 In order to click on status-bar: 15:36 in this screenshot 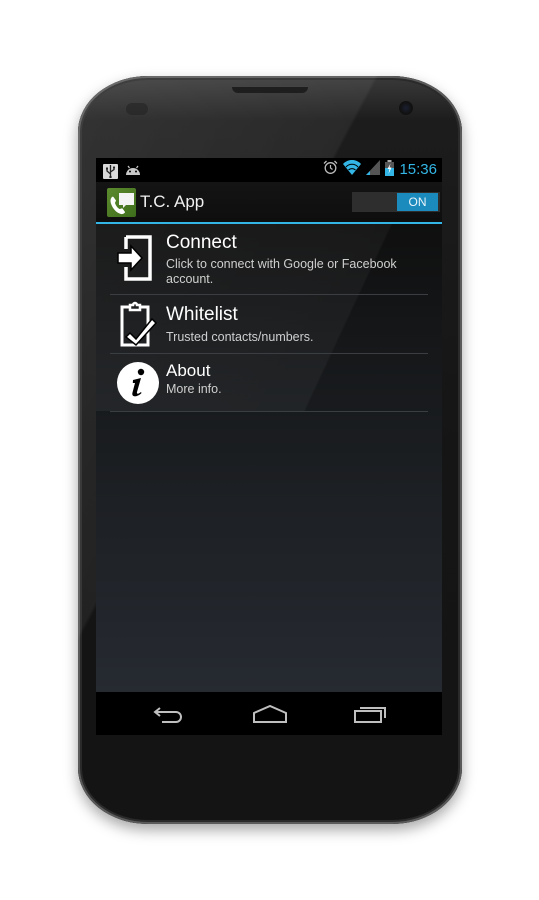, I will do `click(269, 170)`.